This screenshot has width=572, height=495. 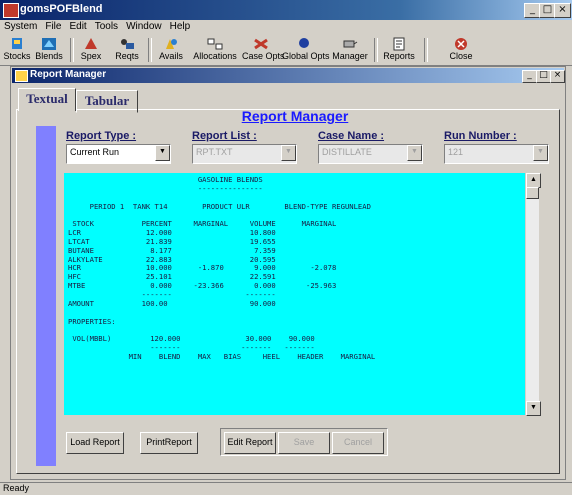 I want to click on case-opts-icon, so click(x=261, y=44).